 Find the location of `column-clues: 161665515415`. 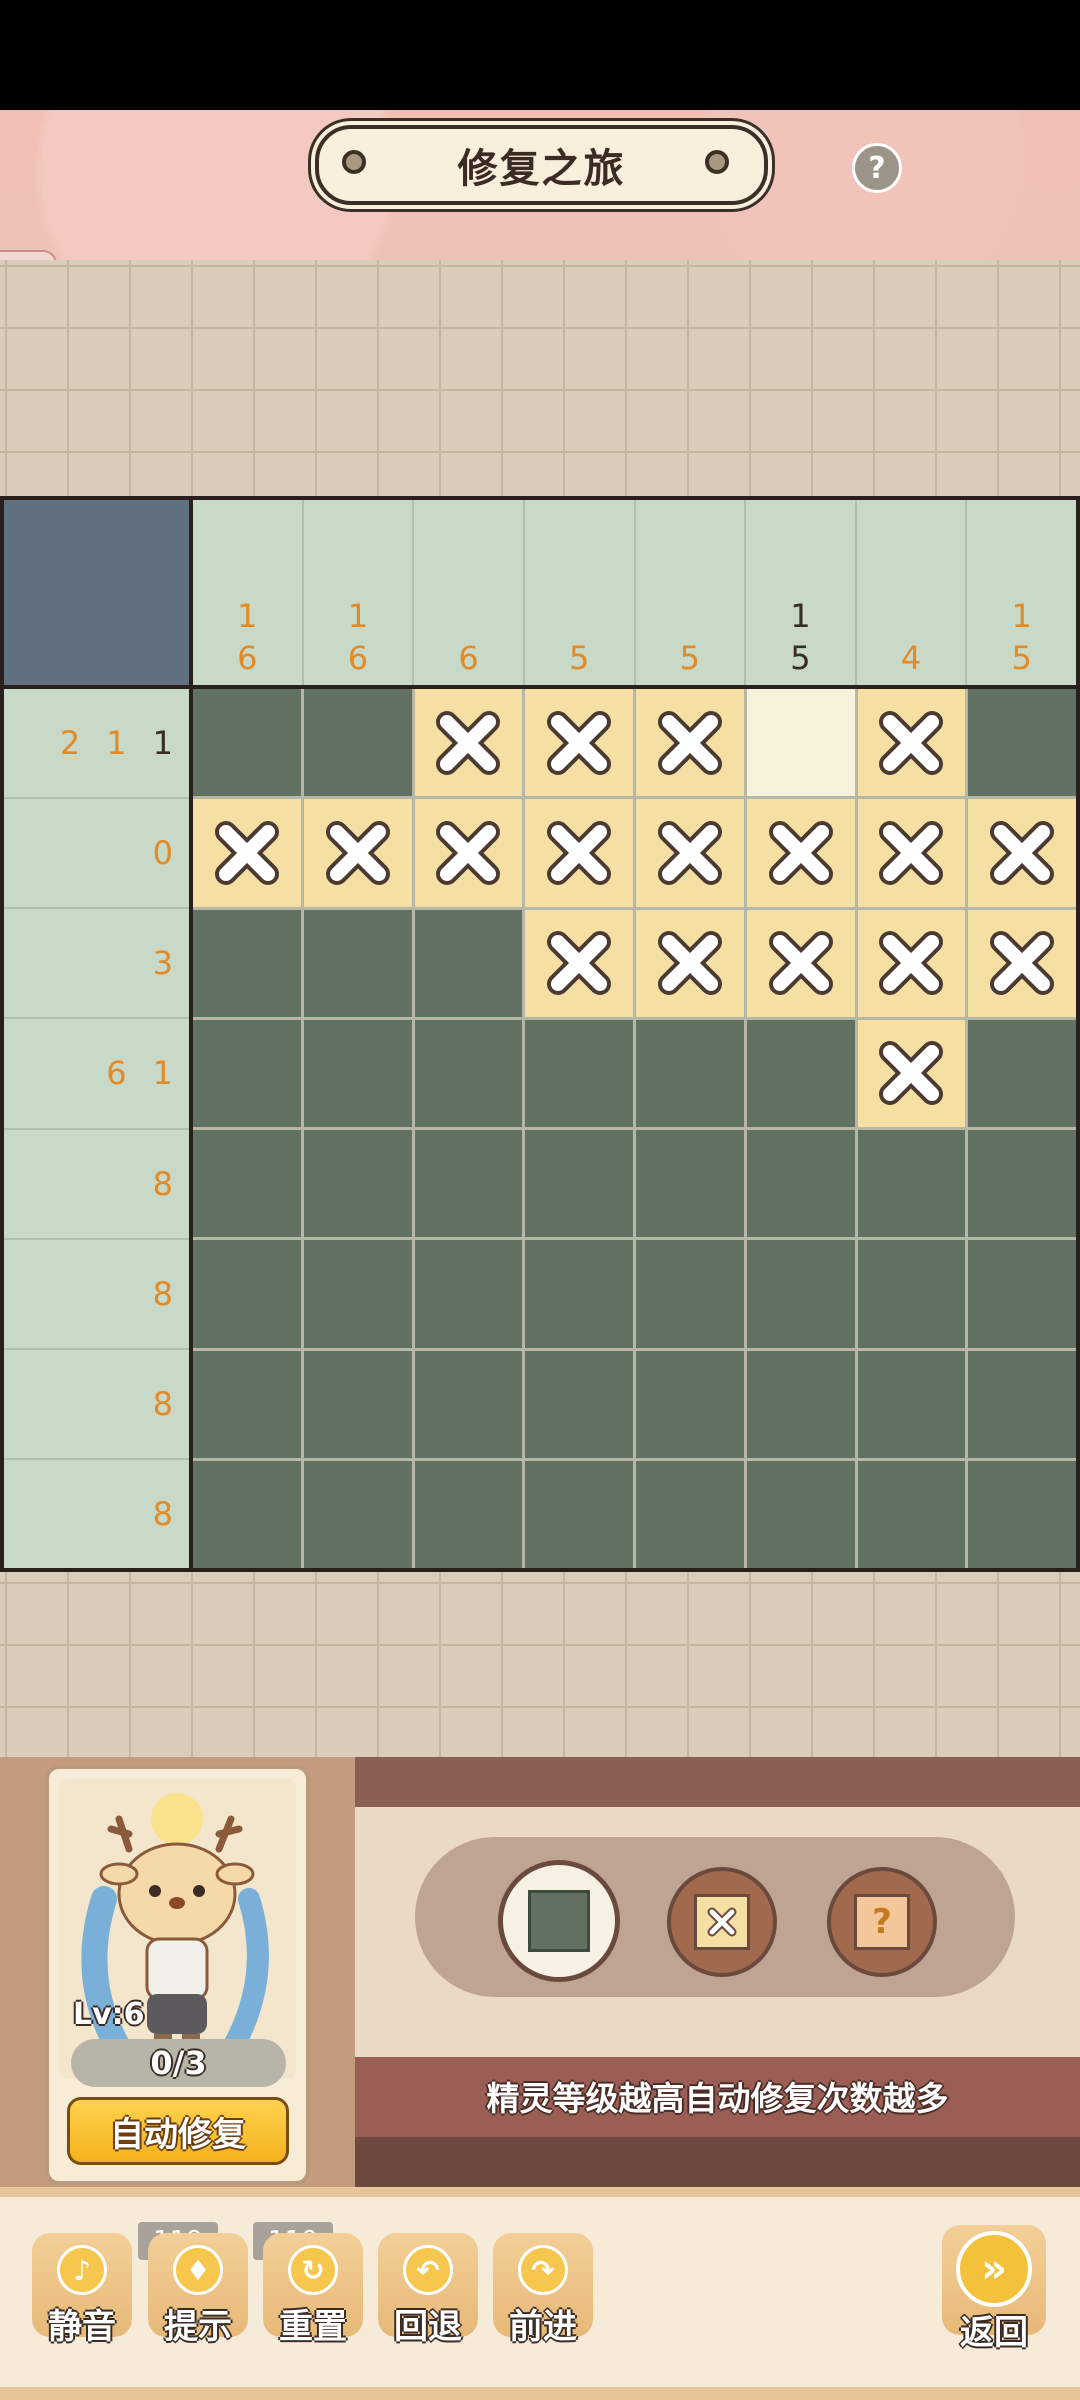

column-clues: 161665515415 is located at coordinates (634, 592).